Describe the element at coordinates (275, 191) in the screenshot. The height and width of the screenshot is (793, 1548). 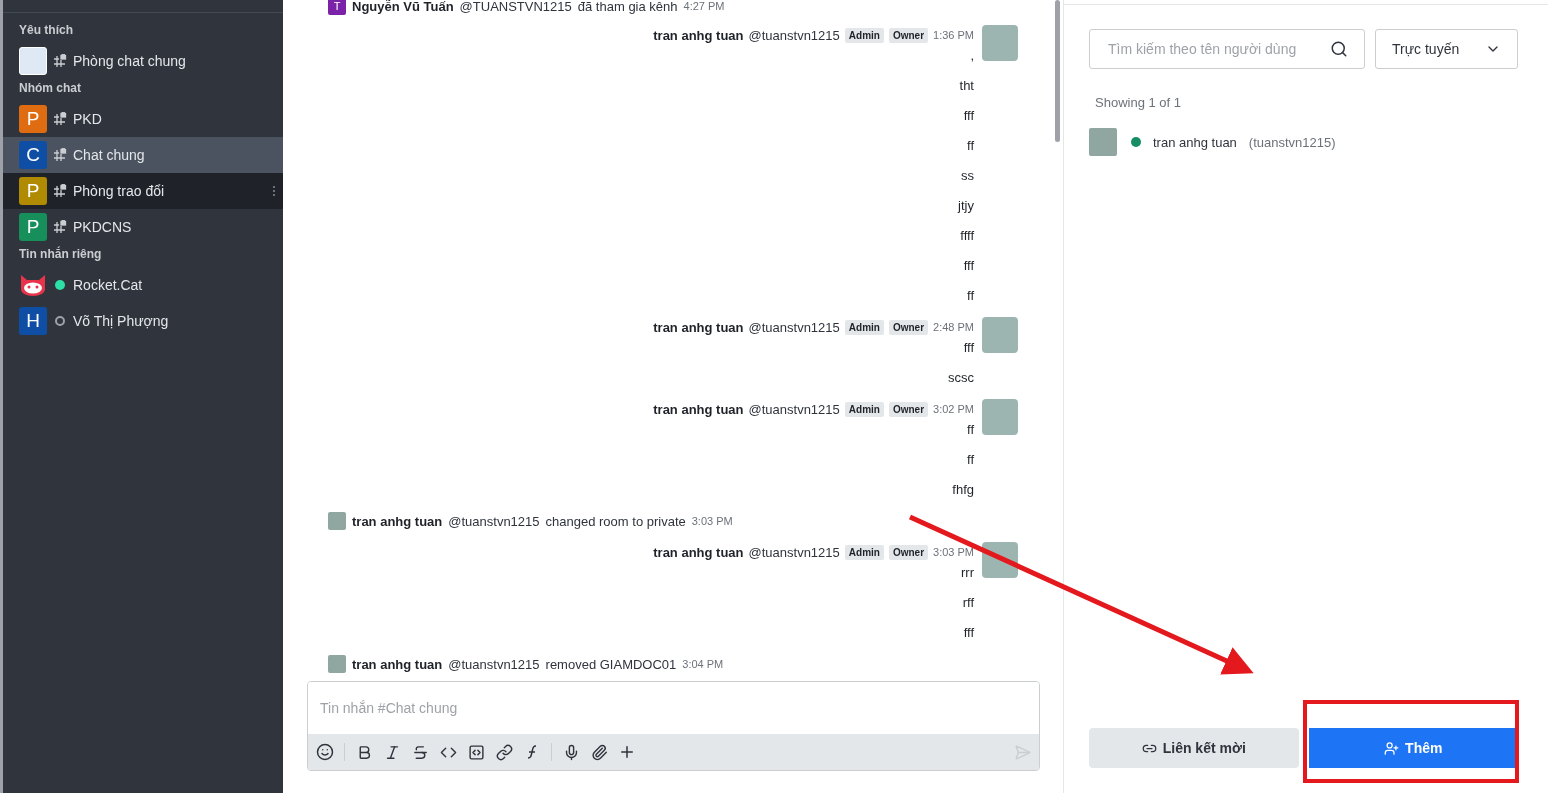
I see `kebab-menu-icon` at that location.